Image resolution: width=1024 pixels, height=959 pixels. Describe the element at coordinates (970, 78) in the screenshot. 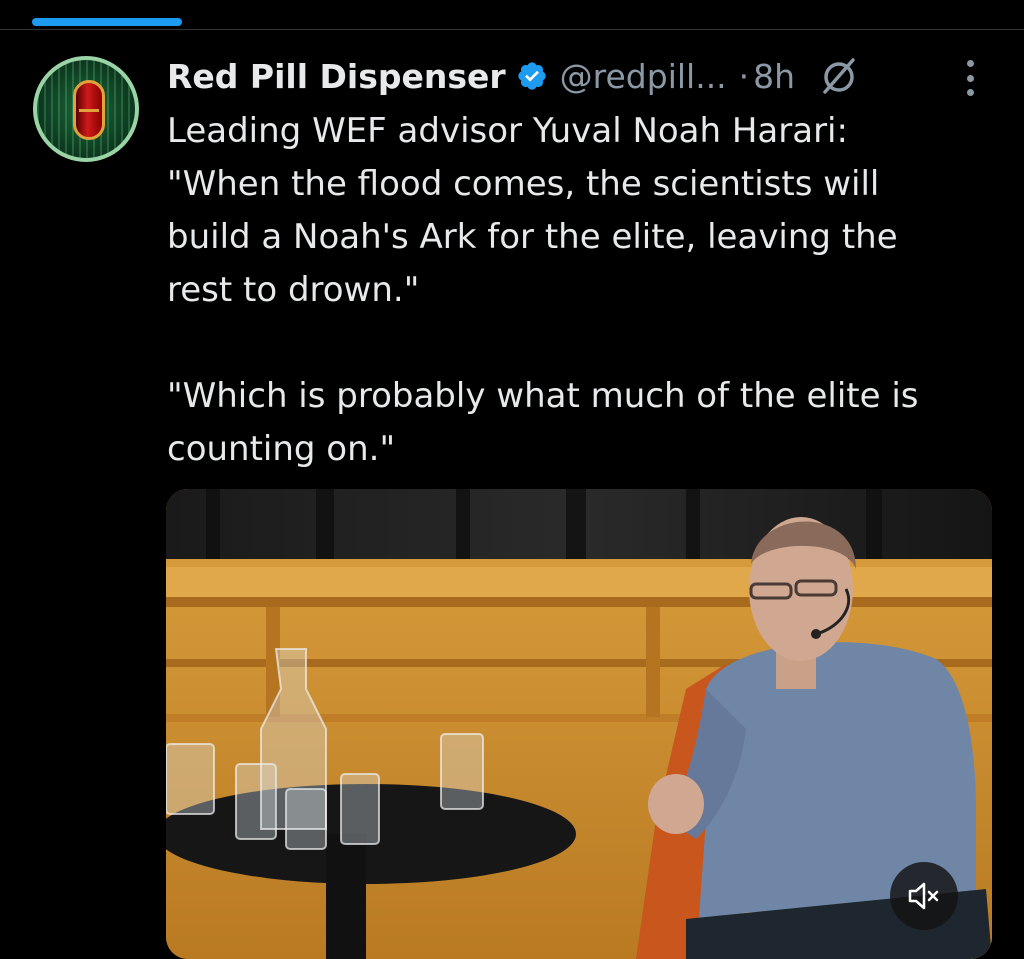

I see `more-options-icon` at that location.